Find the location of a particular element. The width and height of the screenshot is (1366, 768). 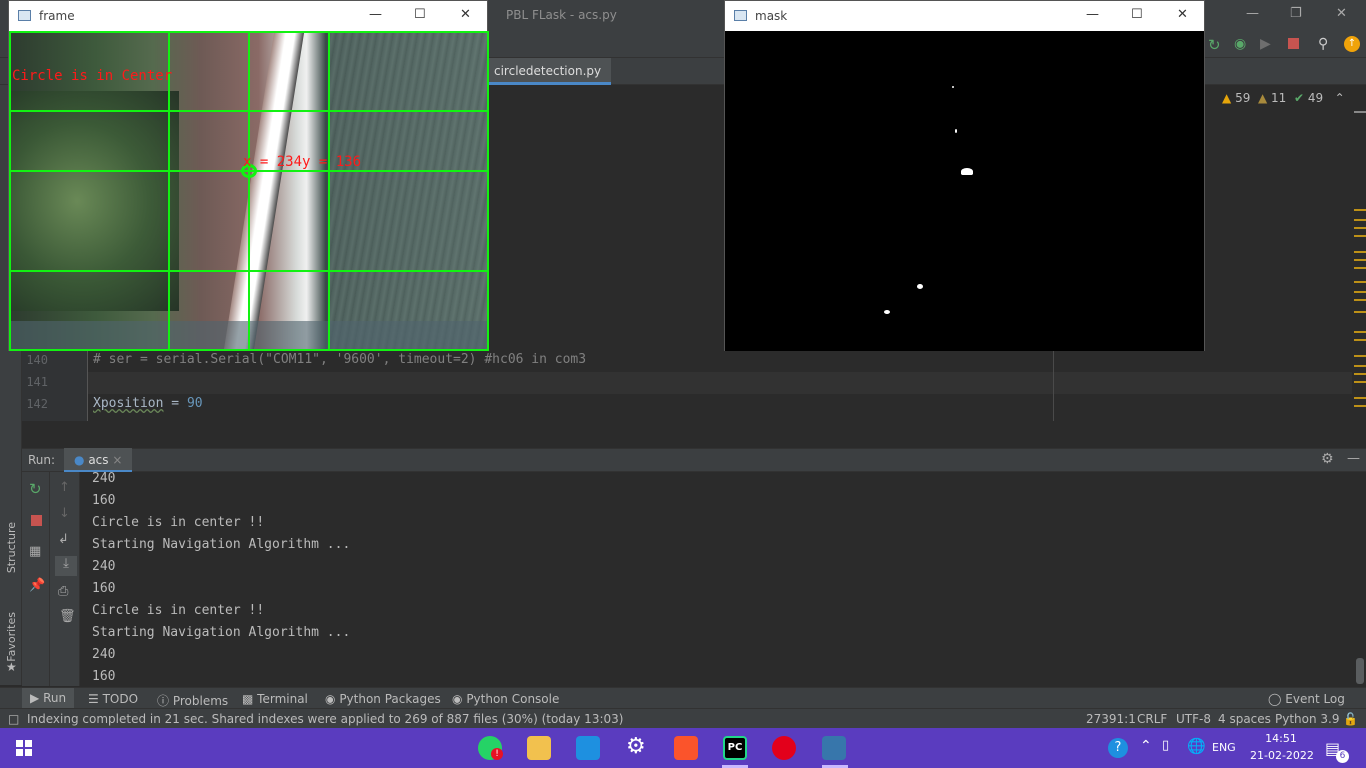

typo-count: 49 is located at coordinates (1315, 98).